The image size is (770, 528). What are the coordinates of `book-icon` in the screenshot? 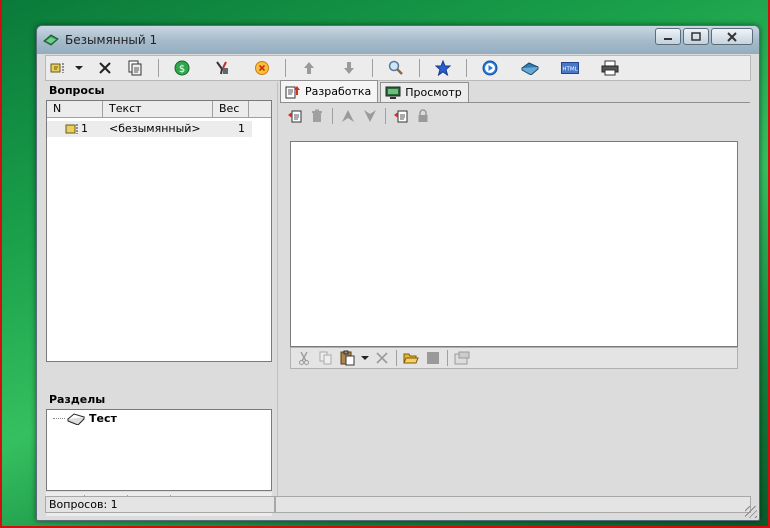 It's located at (530, 68).